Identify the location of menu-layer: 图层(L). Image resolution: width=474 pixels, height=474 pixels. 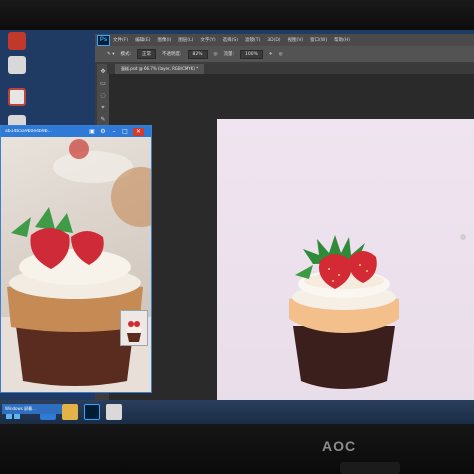
(185, 40).